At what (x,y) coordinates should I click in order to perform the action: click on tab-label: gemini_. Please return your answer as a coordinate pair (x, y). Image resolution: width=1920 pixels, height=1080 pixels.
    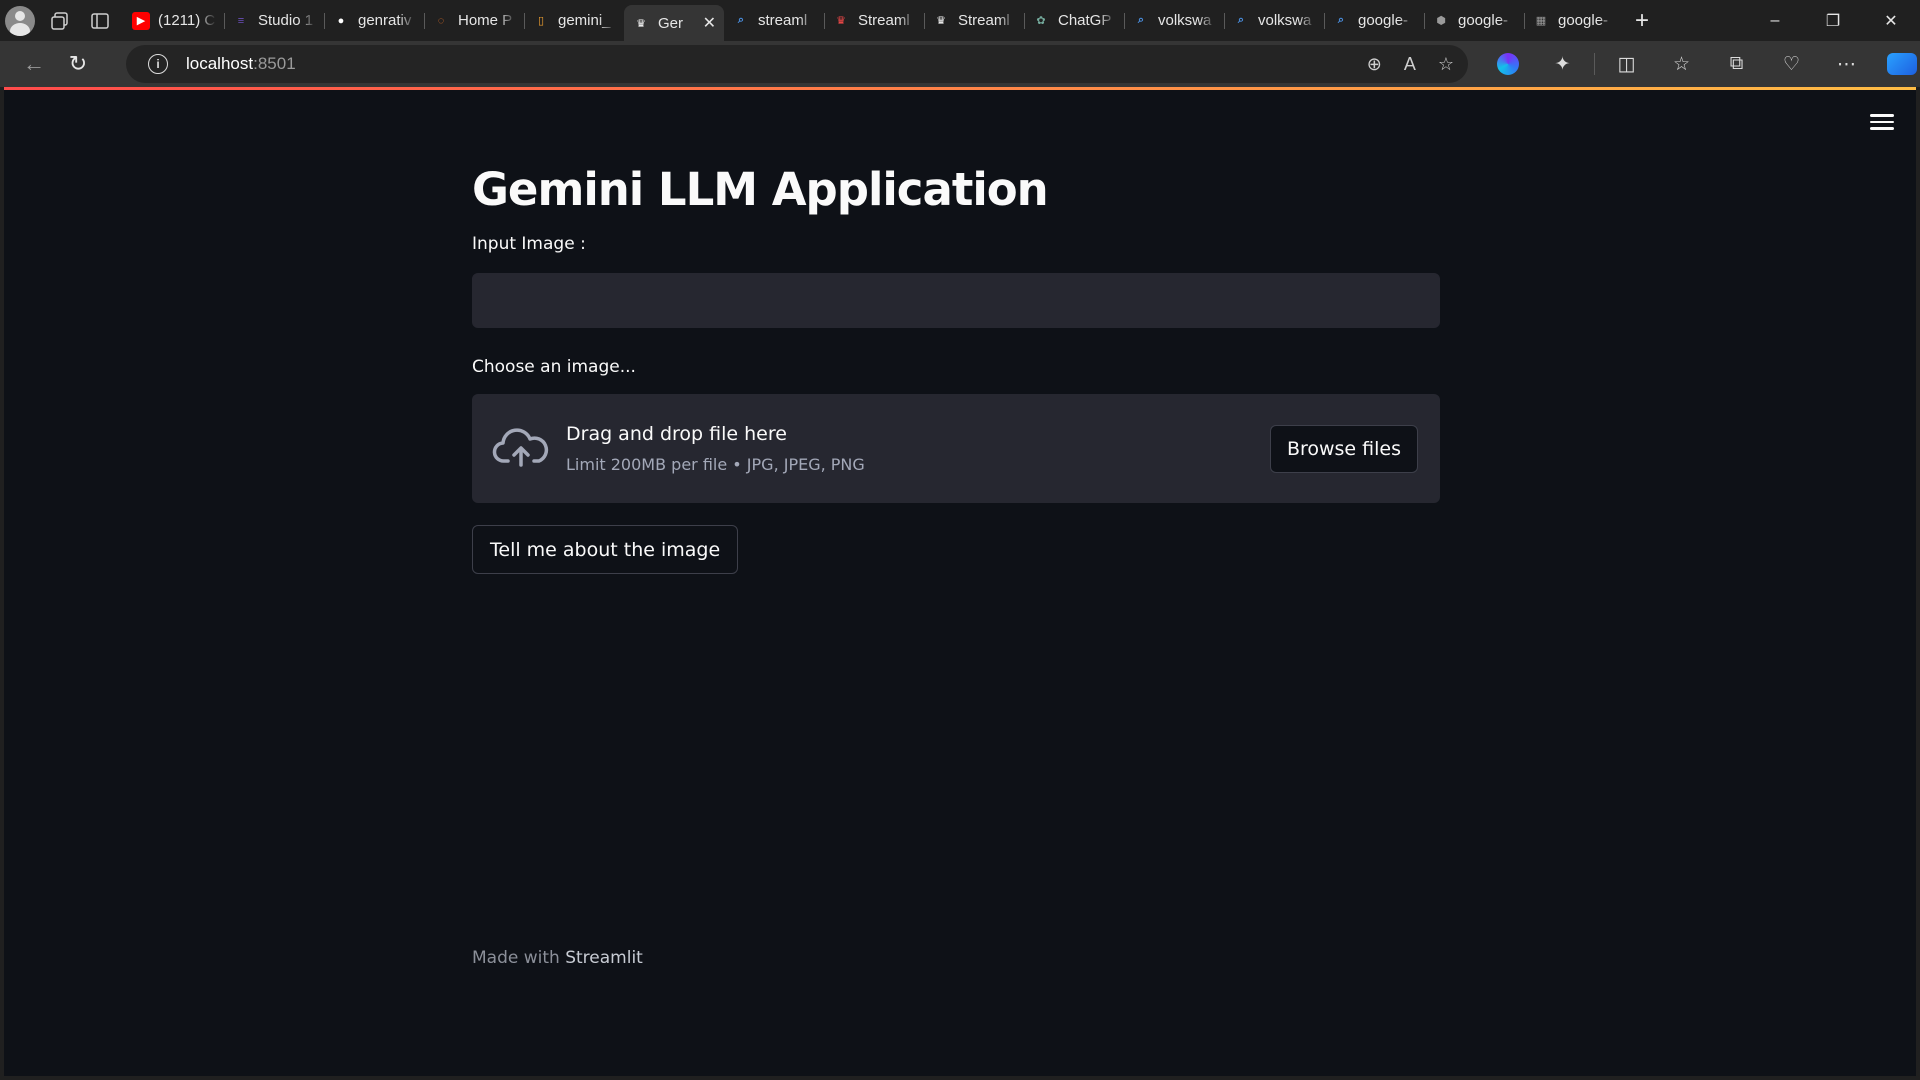
    Looking at the image, I should click on (584, 20).